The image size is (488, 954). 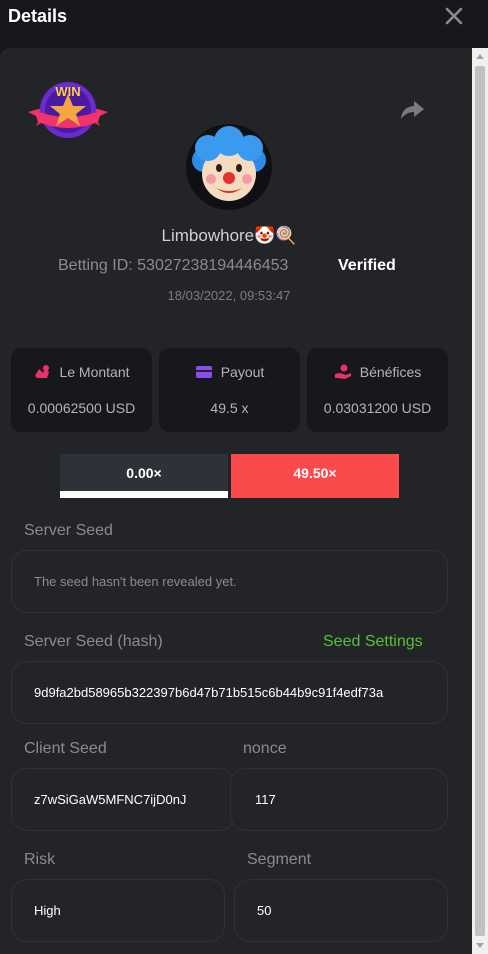 I want to click on risk-label: Risk, so click(x=40, y=859).